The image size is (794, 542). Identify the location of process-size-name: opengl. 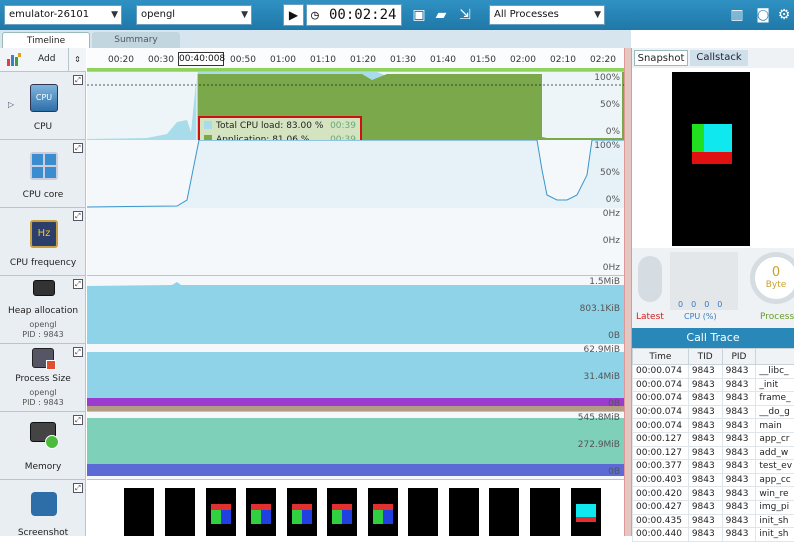
(43, 392).